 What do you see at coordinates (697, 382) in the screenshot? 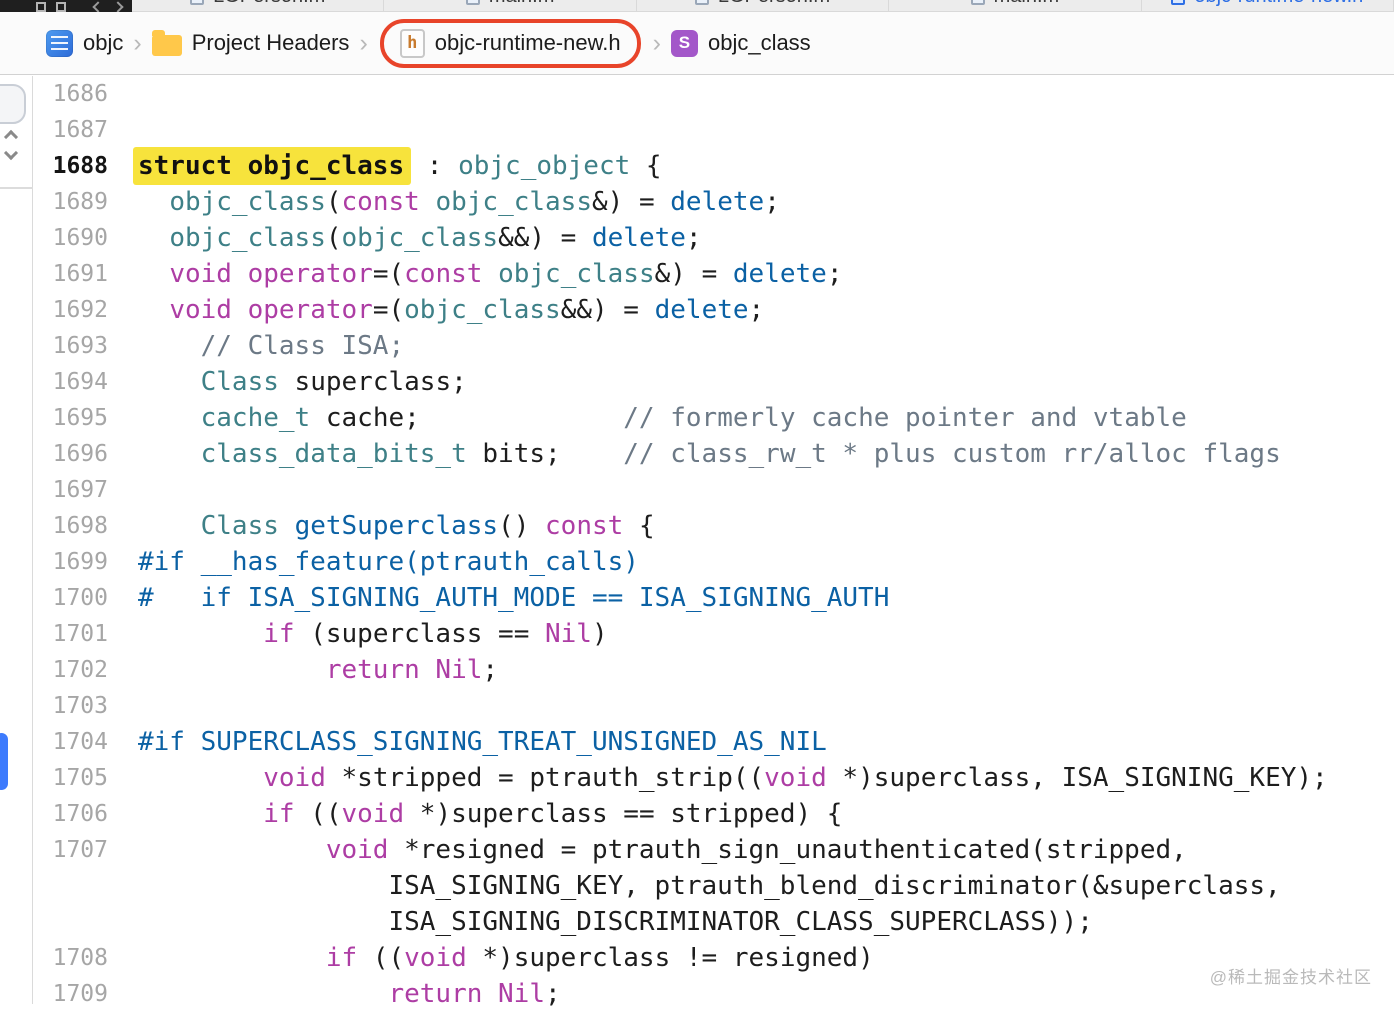
I see `code-line-1694: 1694 Class superclass;` at bounding box center [697, 382].